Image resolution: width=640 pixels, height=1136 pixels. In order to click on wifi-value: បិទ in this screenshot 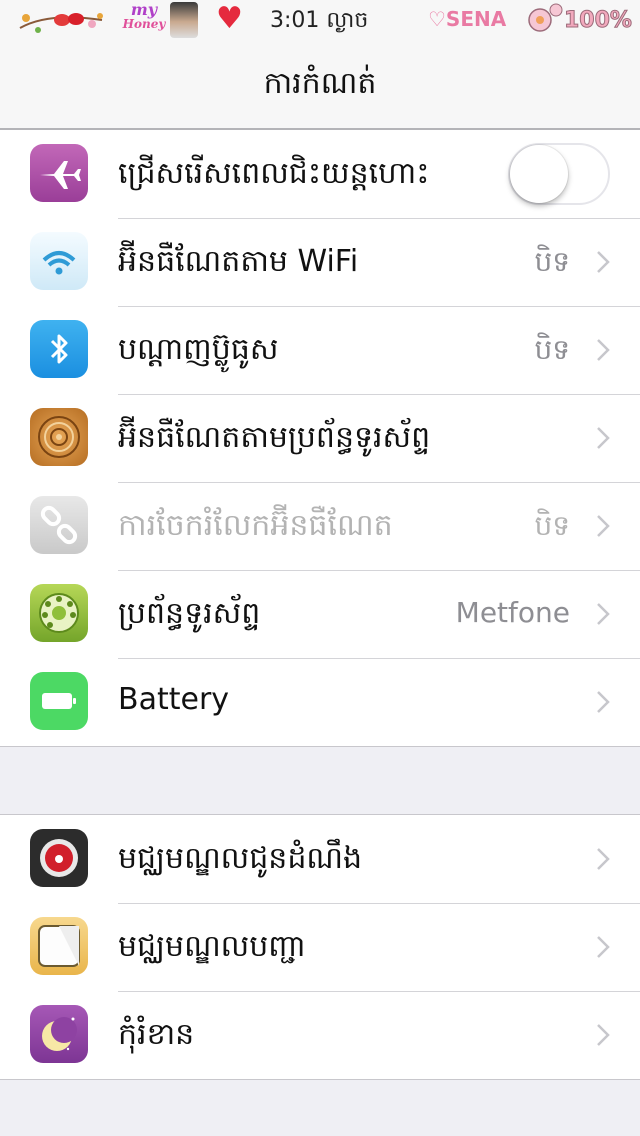, I will do `click(552, 261)`.